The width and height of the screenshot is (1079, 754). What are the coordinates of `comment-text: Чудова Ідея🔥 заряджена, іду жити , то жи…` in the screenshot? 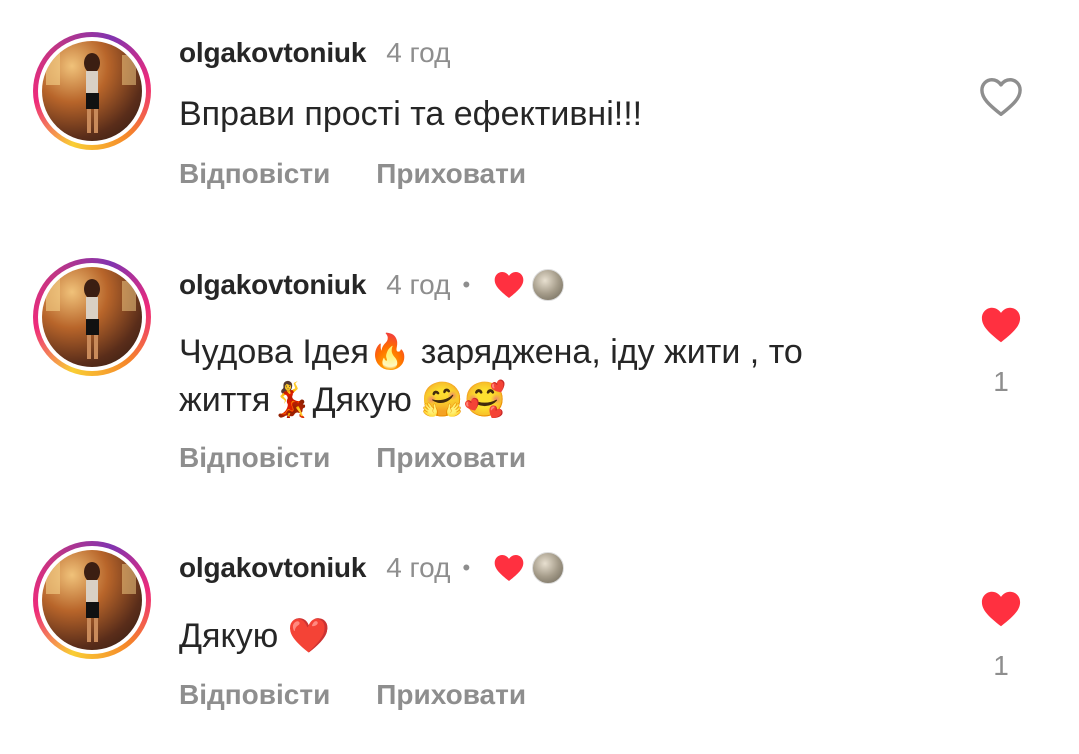 It's located at (549, 376).